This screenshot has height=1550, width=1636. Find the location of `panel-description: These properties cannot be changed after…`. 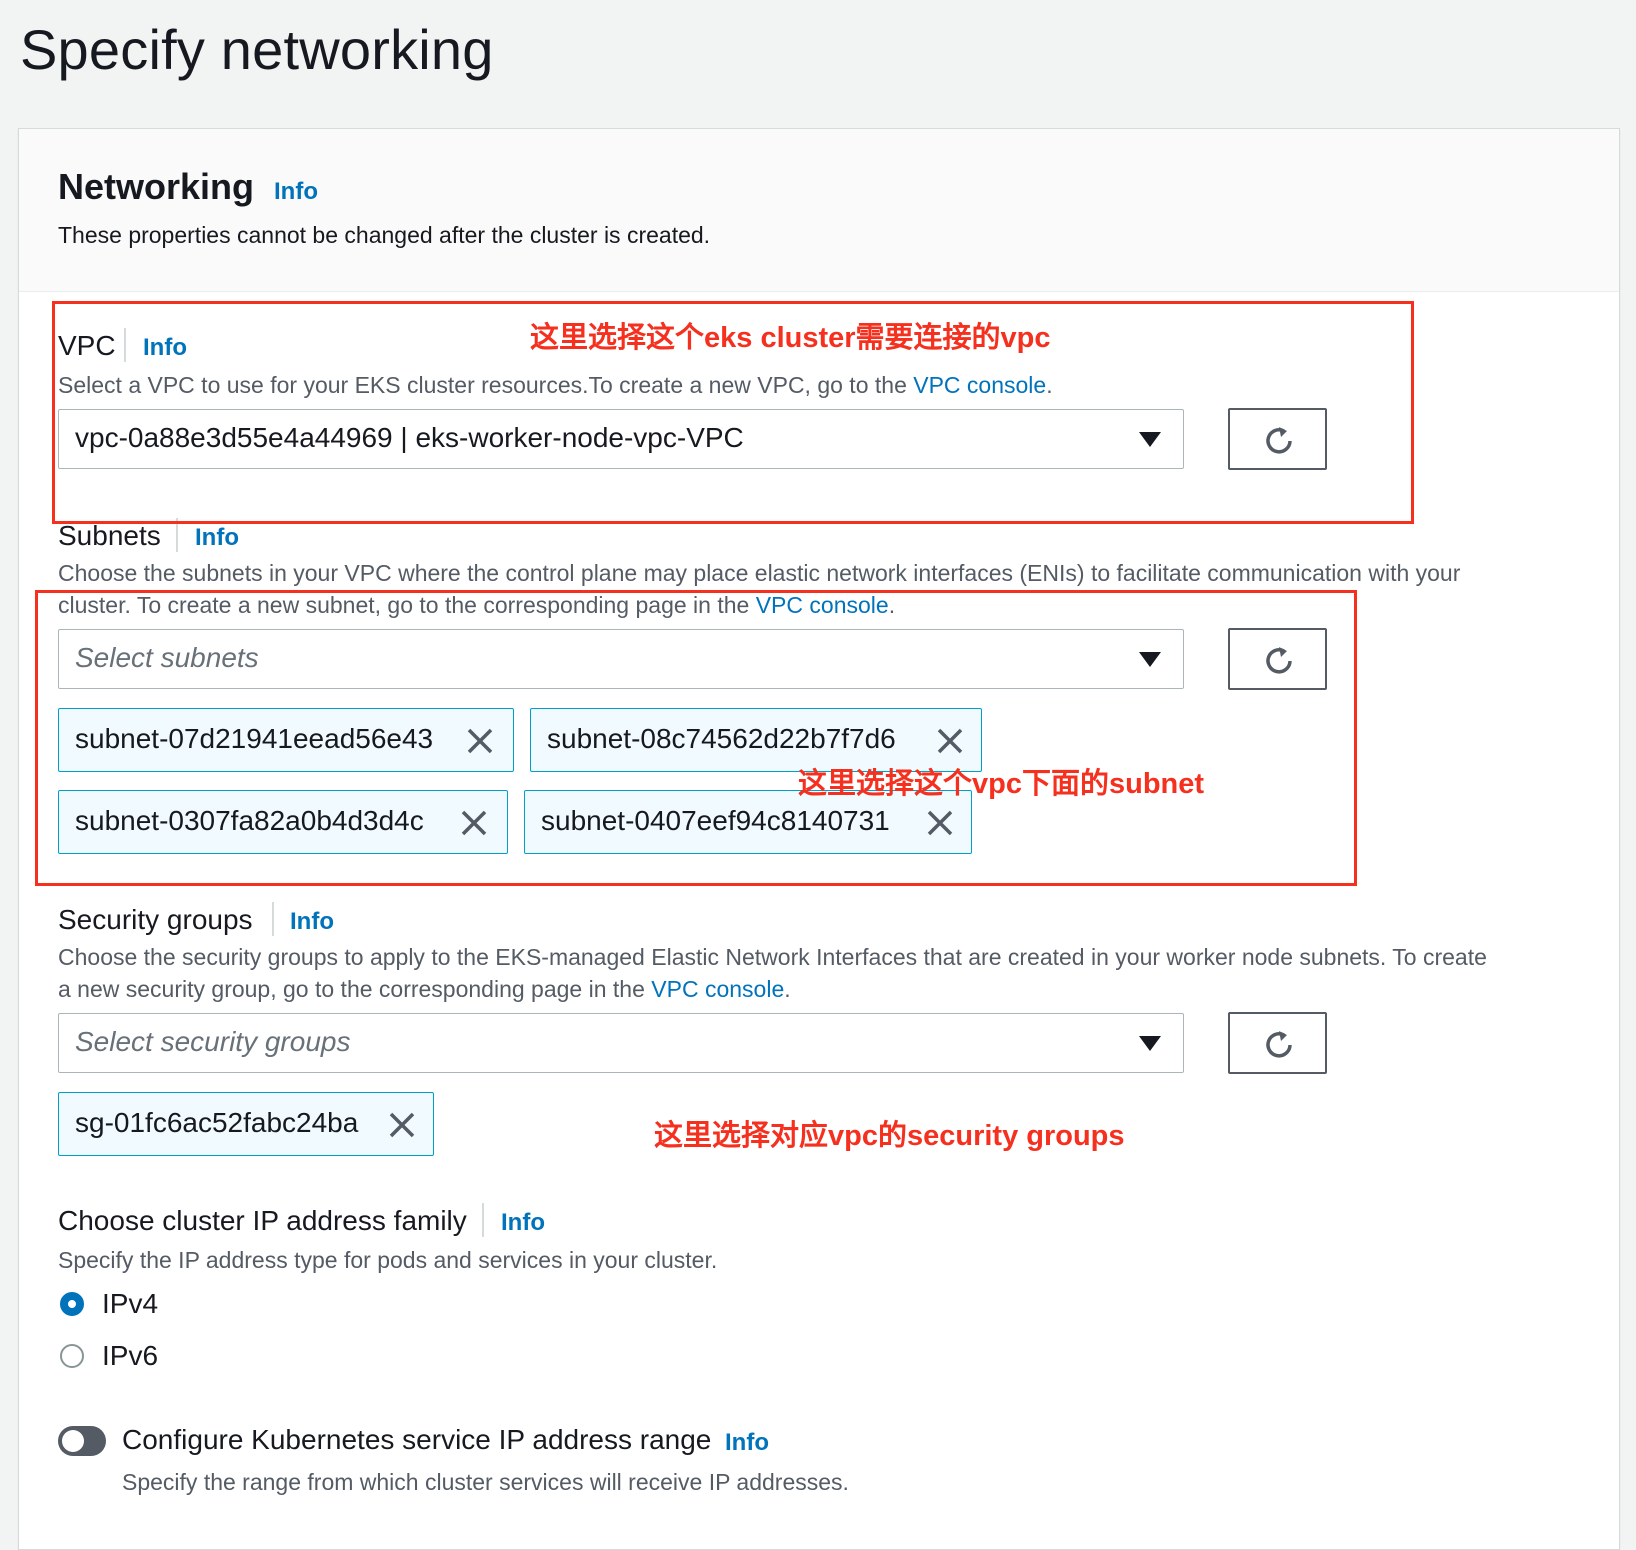

panel-description: These properties cannot be changed after… is located at coordinates (384, 235).